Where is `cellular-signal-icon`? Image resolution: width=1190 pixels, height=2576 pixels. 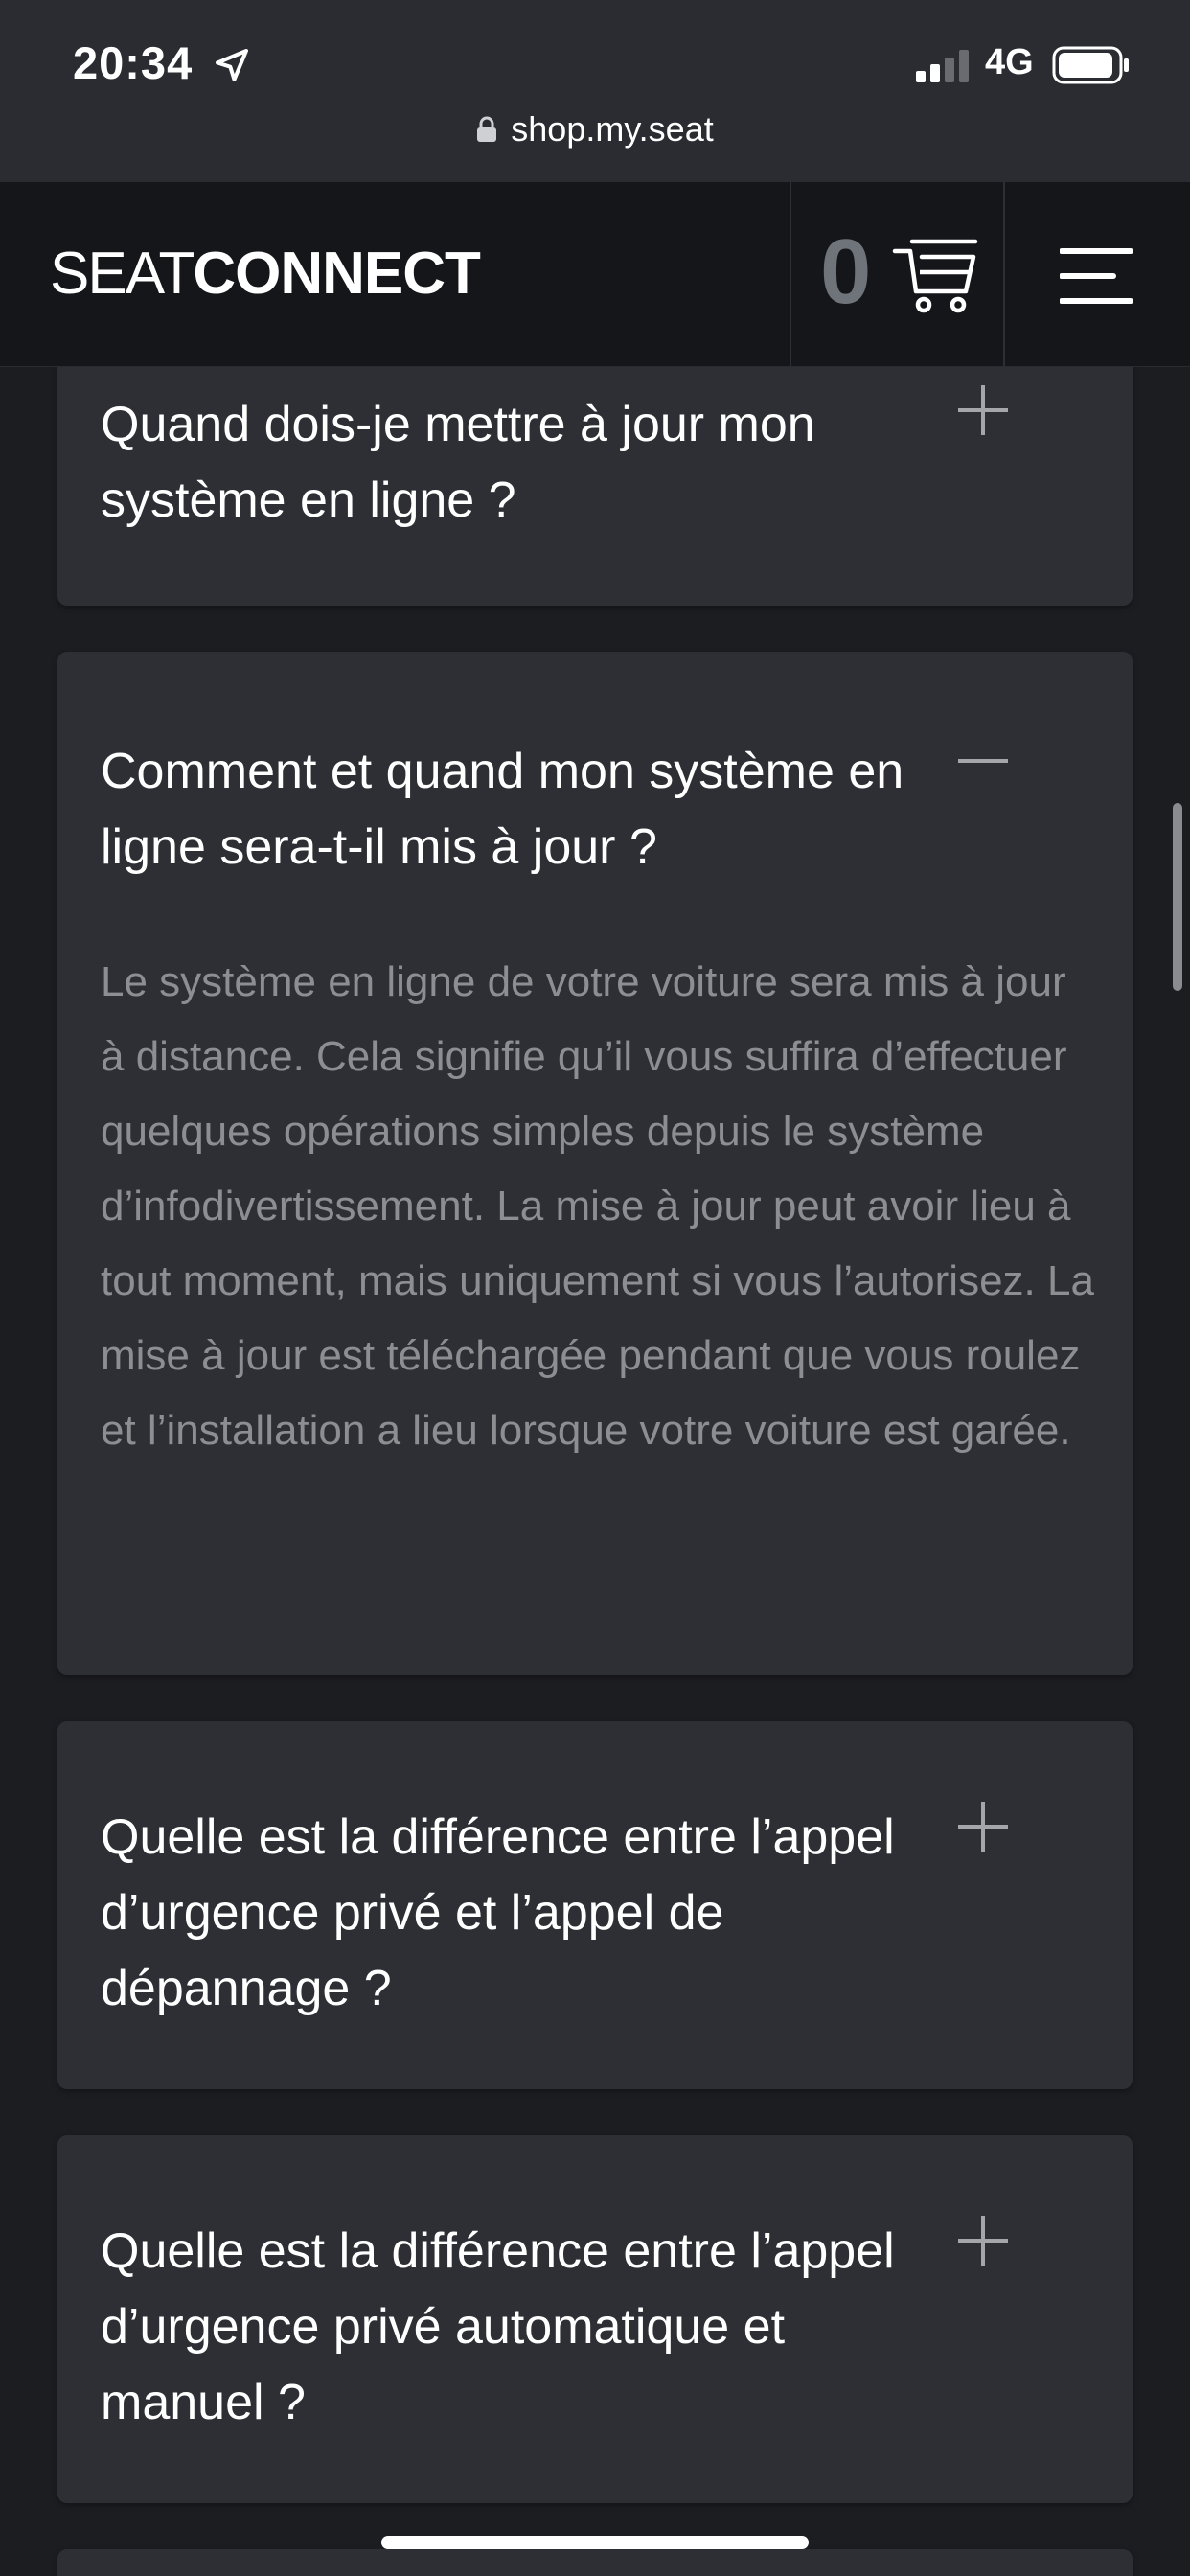
cellular-signal-icon is located at coordinates (943, 66).